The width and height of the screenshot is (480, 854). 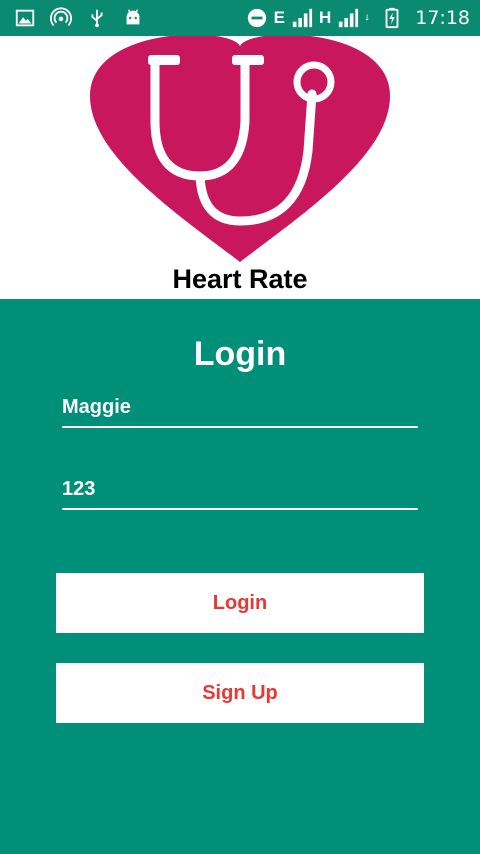 I want to click on do-not-disturb-icon, so click(x=256, y=18).